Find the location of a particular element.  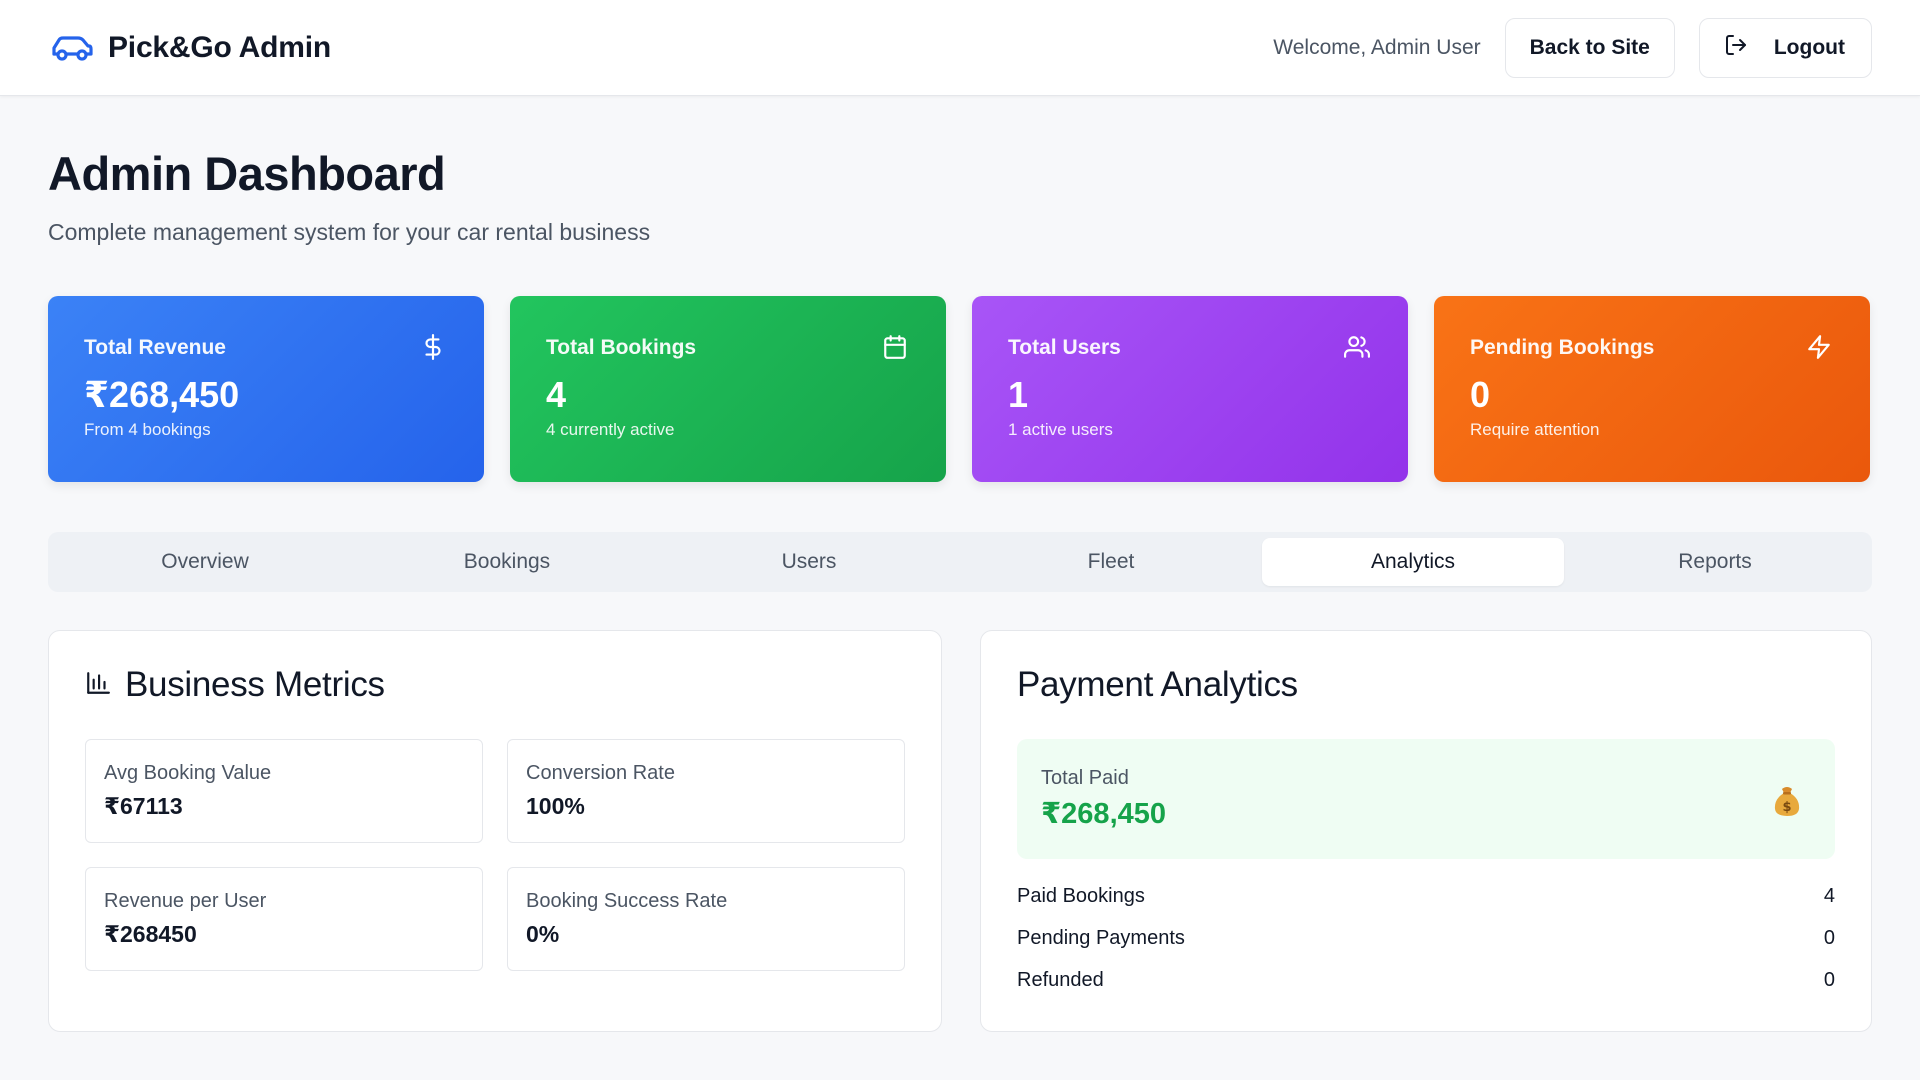

tab-analytics: Analytics is located at coordinates (1413, 562).